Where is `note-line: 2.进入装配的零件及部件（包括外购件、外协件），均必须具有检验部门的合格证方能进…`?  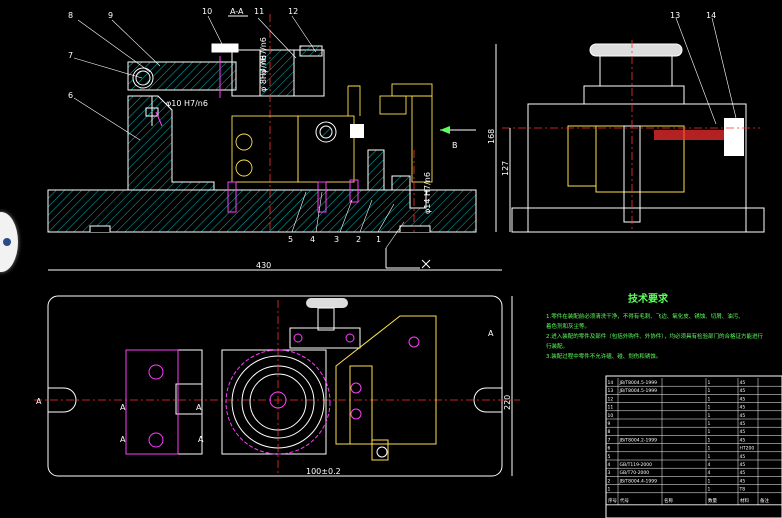
note-line: 2.进入装配的零件及部件（包括外购件、外协件），均必须具有检验部门的合格证方能进… is located at coordinates (655, 336).